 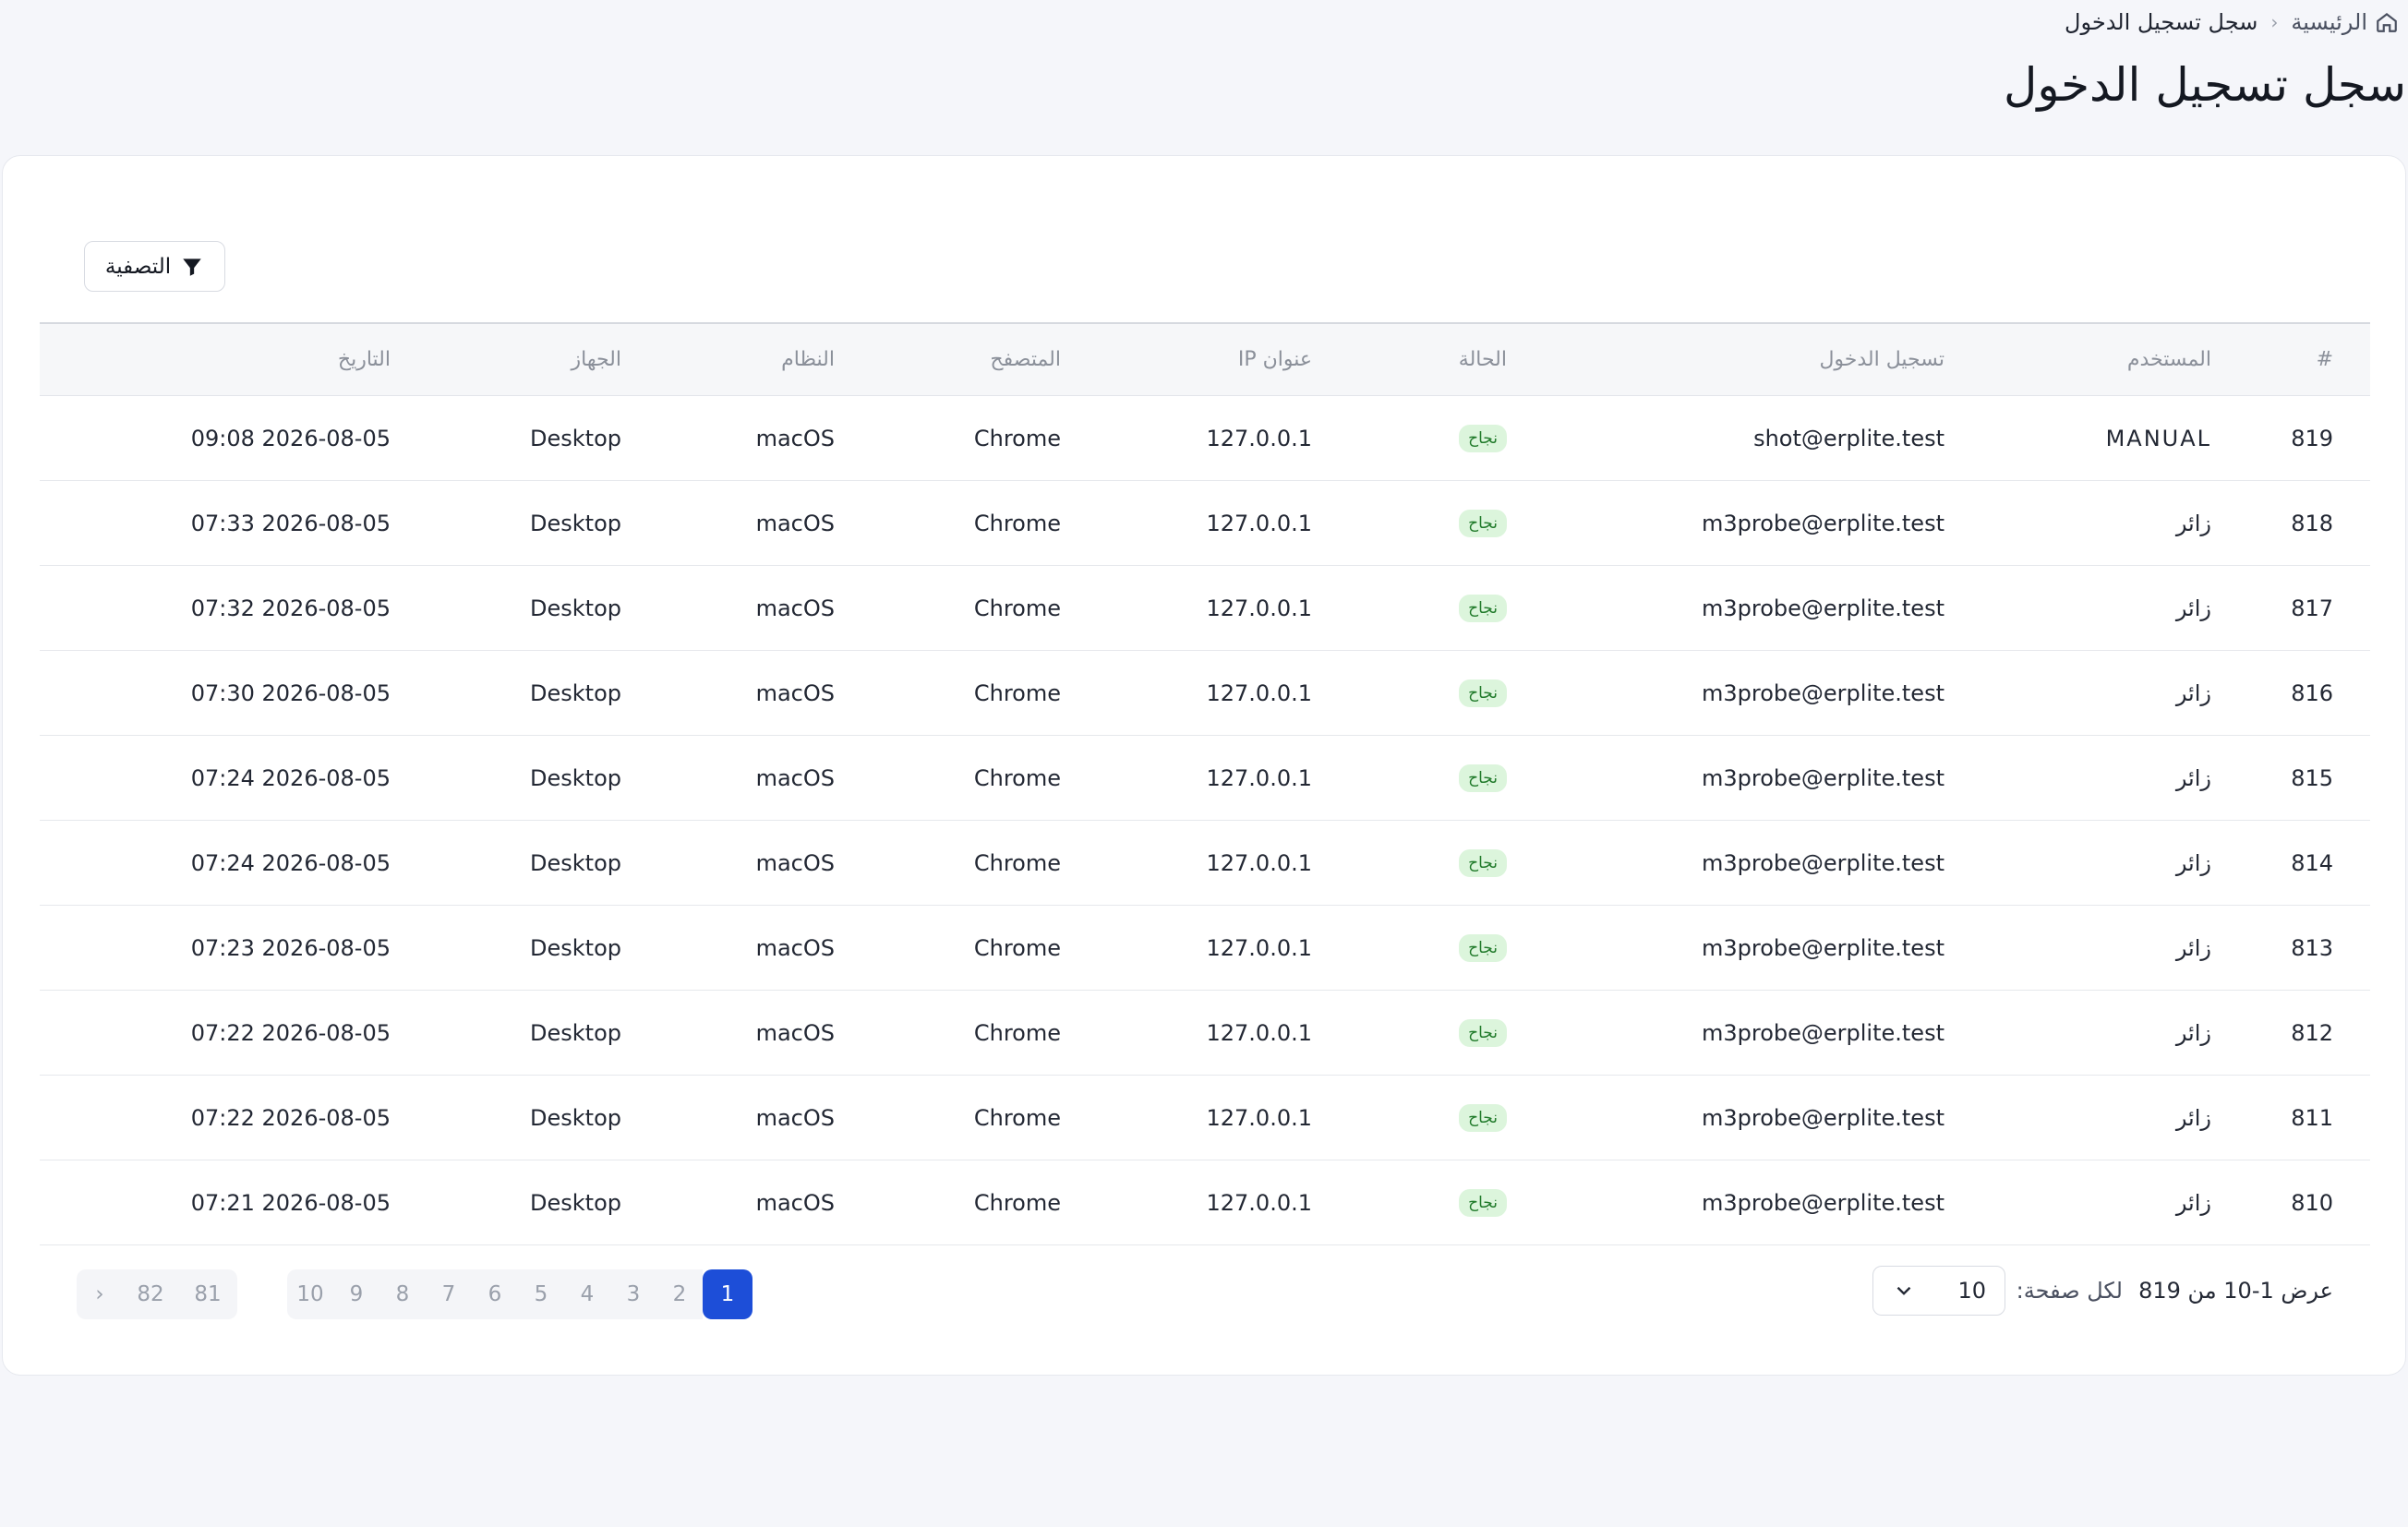 I want to click on filter-button: التصفية, so click(x=154, y=266).